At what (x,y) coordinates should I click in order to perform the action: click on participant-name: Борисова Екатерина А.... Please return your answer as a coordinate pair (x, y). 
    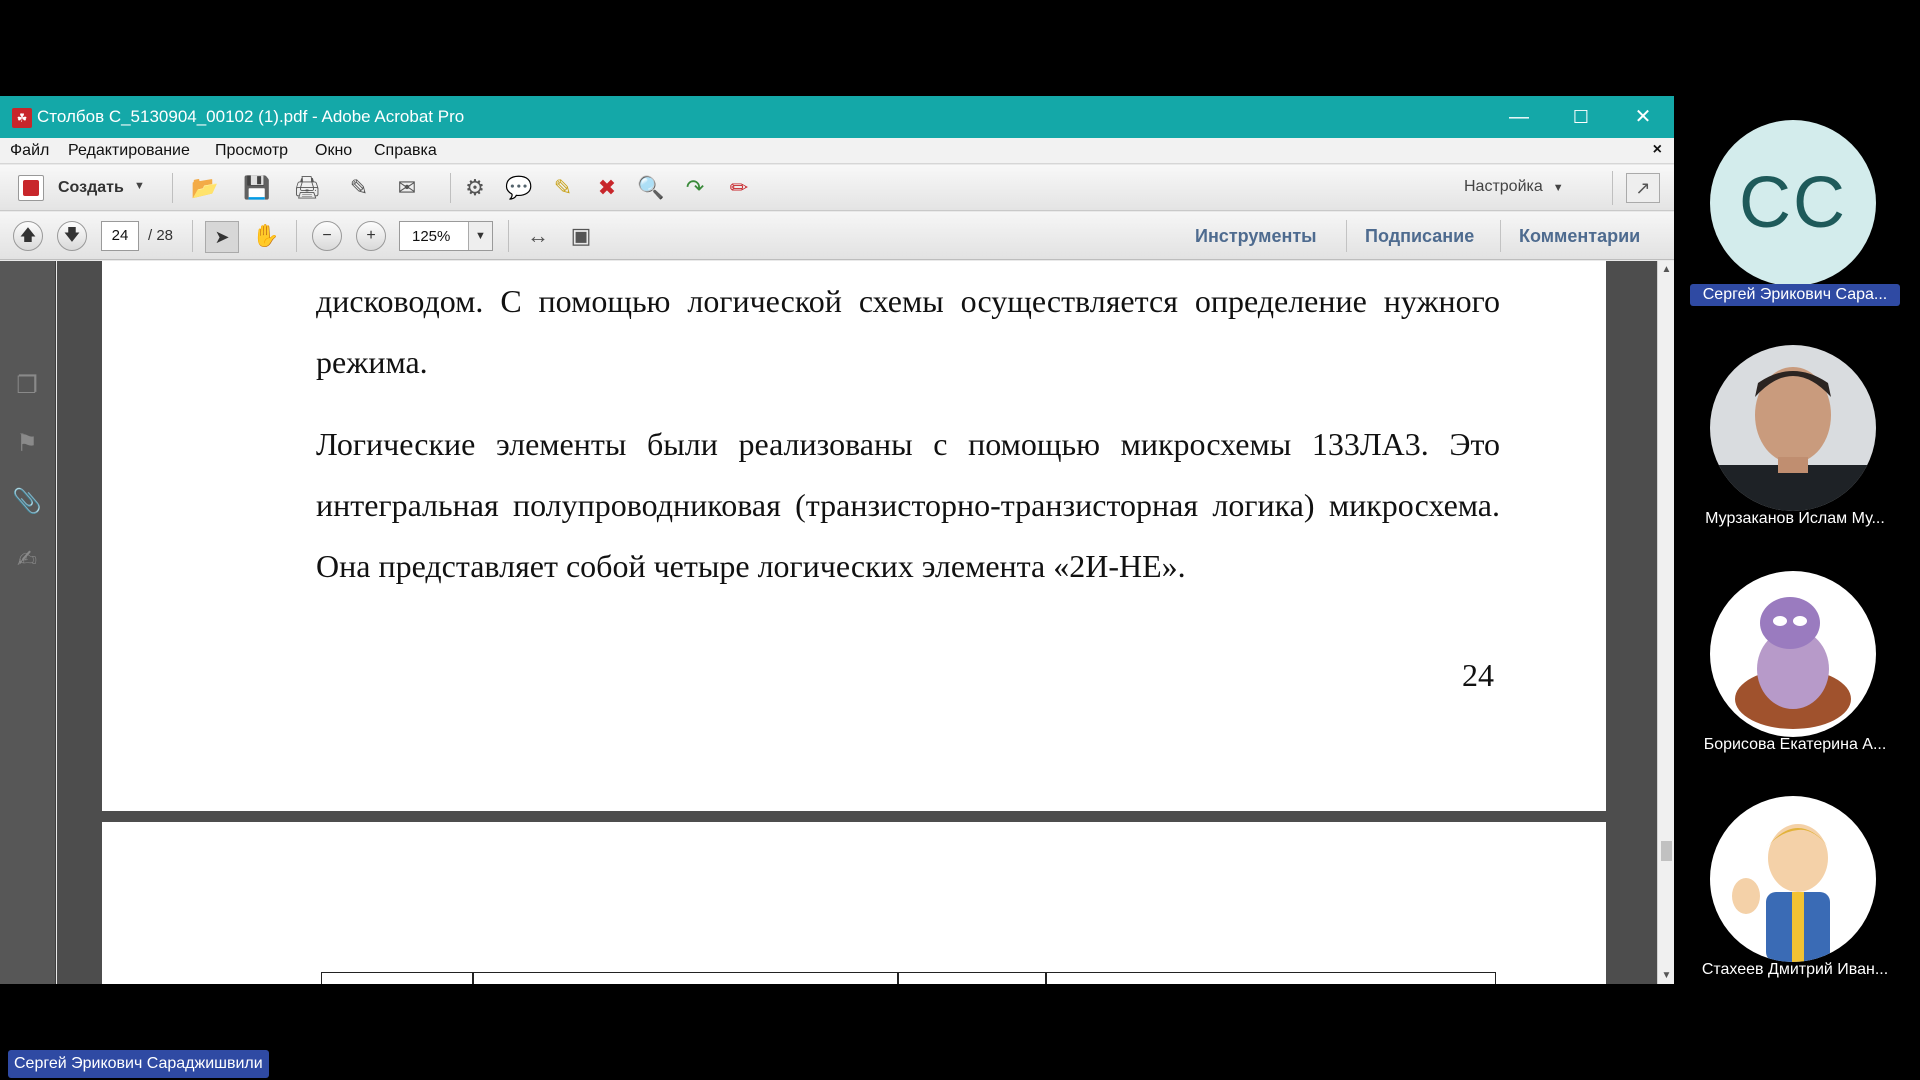
    Looking at the image, I should click on (1795, 744).